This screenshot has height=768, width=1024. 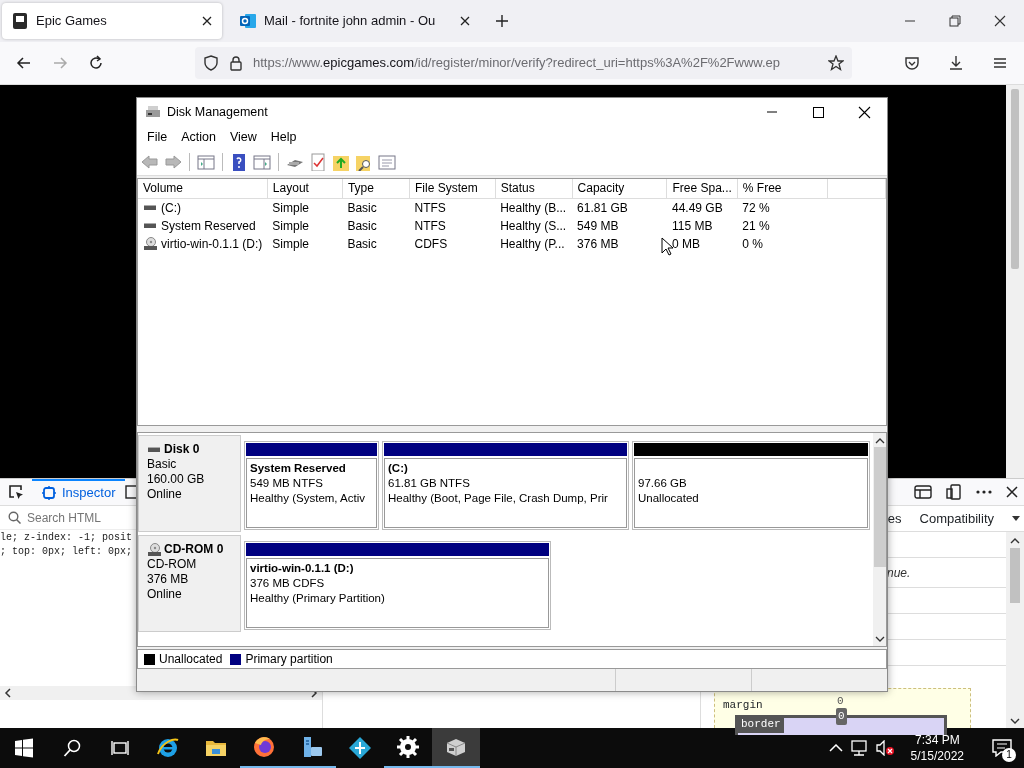 What do you see at coordinates (429, 483) in the screenshot?
I see `partition-size: 61.81 GB NTFS` at bounding box center [429, 483].